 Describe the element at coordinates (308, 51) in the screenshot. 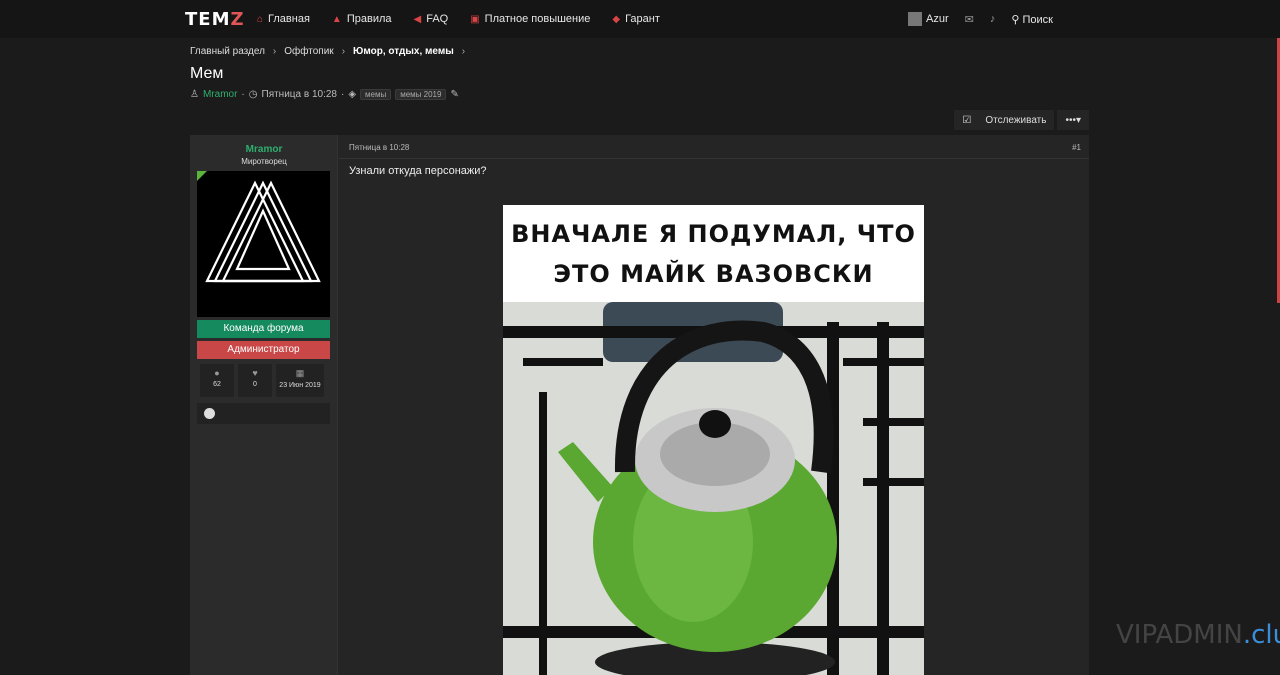

I see `breadcrumb-offtopic: Оффтопик` at that location.